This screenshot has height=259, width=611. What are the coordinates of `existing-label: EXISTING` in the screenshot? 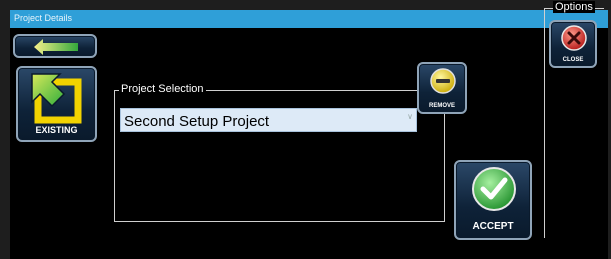 It's located at (56, 130).